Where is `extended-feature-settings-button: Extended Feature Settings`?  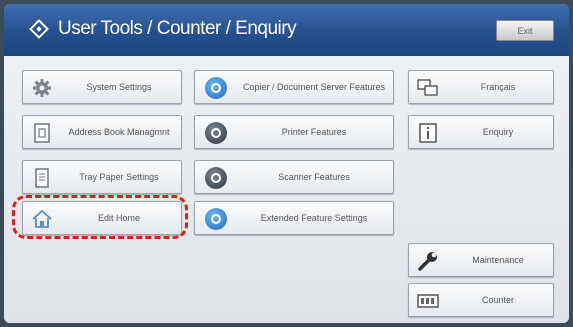 extended-feature-settings-button: Extended Feature Settings is located at coordinates (294, 218).